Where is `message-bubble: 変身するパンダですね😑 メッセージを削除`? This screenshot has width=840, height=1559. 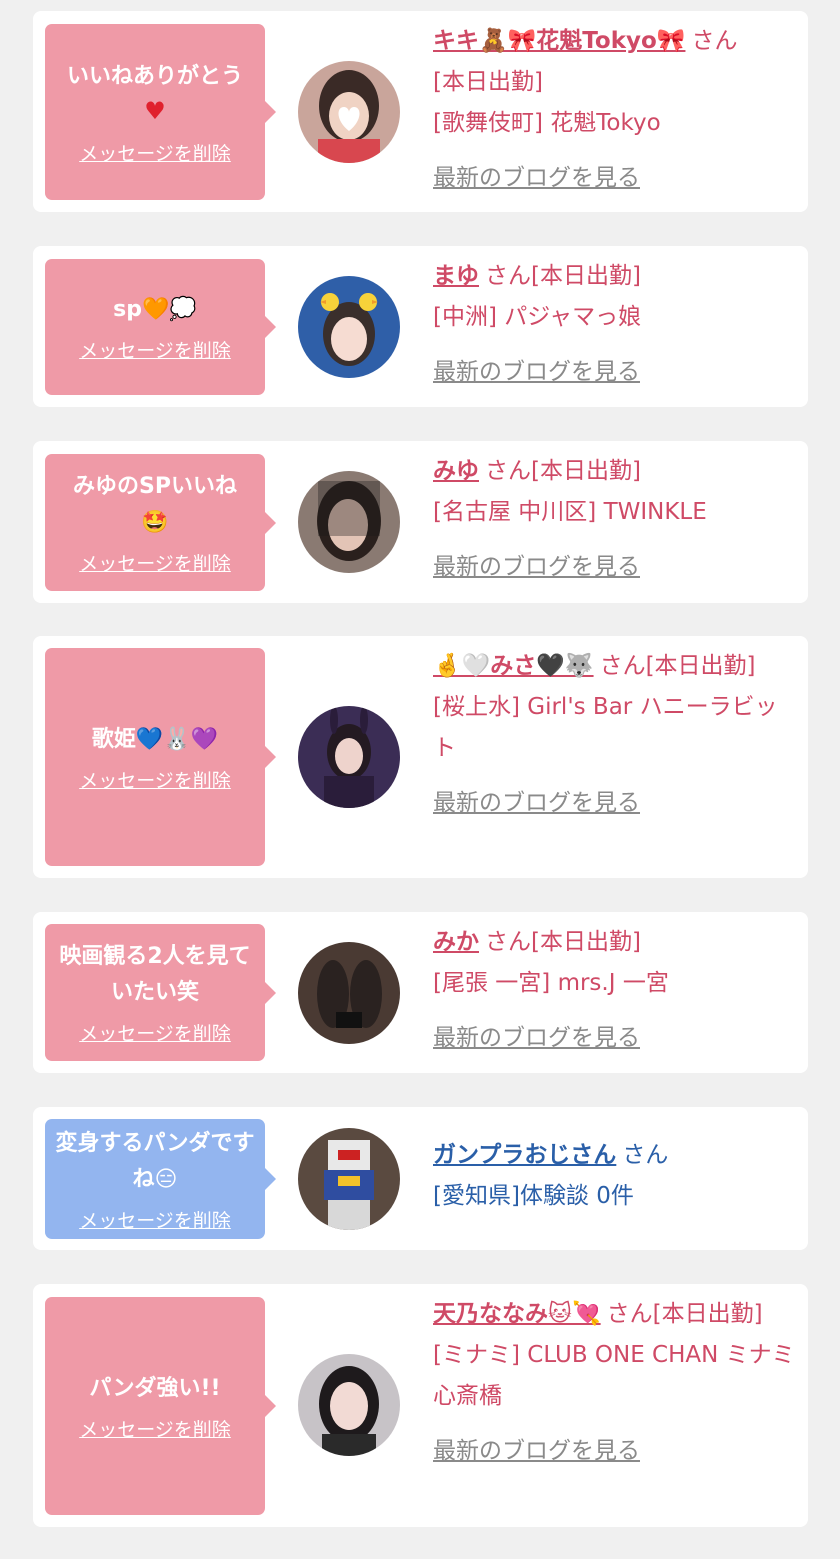 message-bubble: 変身するパンダですね😑 メッセージを削除 is located at coordinates (160, 1179).